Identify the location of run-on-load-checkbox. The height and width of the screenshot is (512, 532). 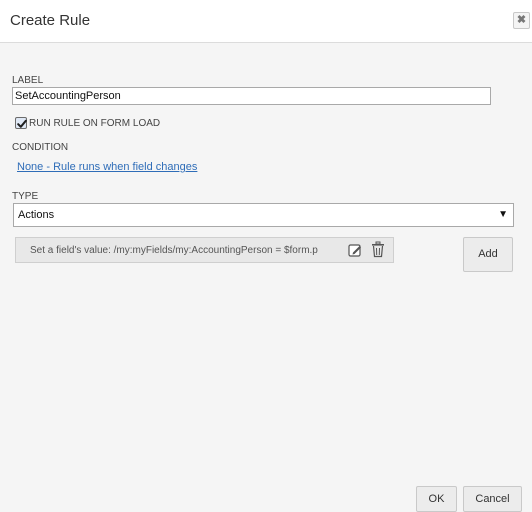
(21, 123).